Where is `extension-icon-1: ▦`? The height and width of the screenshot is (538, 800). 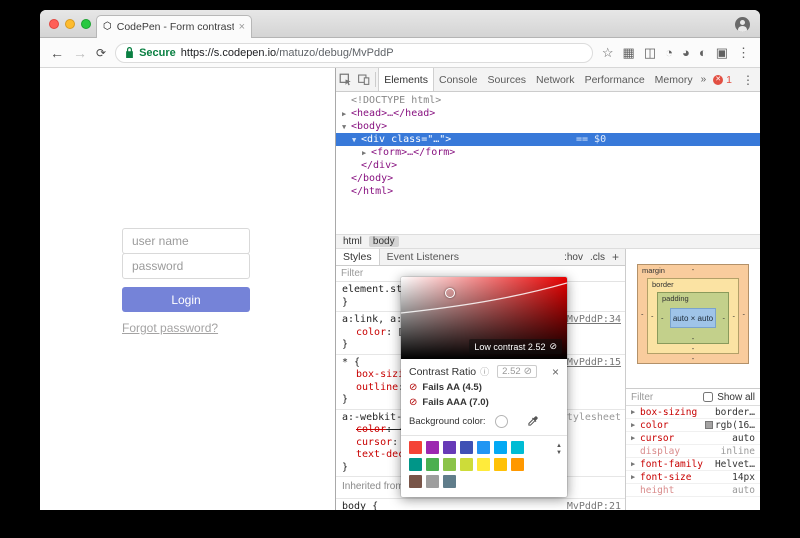
extension-icon-1: ▦ is located at coordinates (629, 52).